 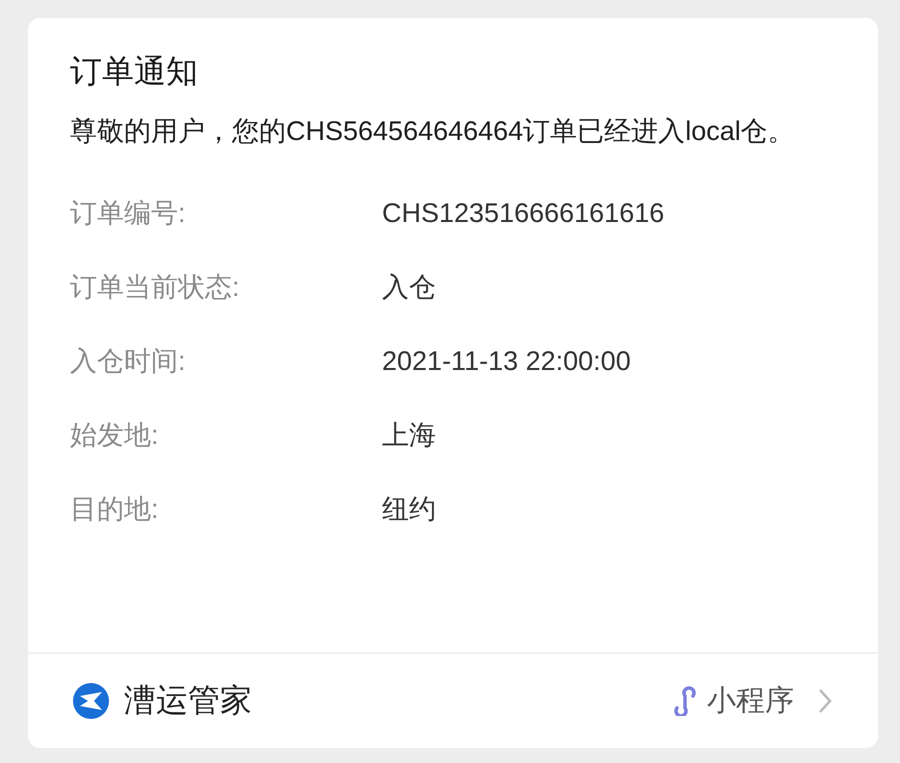 I want to click on field-value: 上海, so click(x=409, y=435).